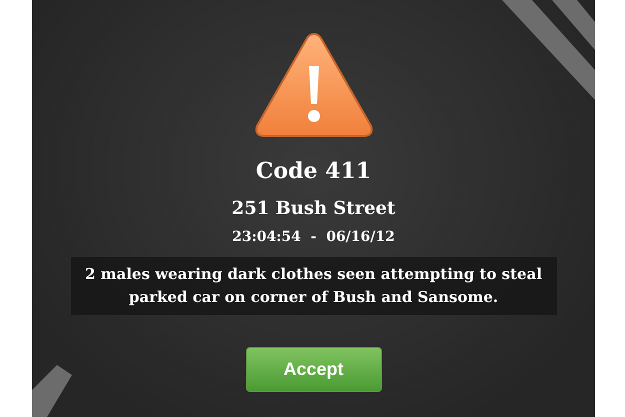 The width and height of the screenshot is (625, 417). What do you see at coordinates (314, 171) in the screenshot?
I see `alert-code: Code 411` at bounding box center [314, 171].